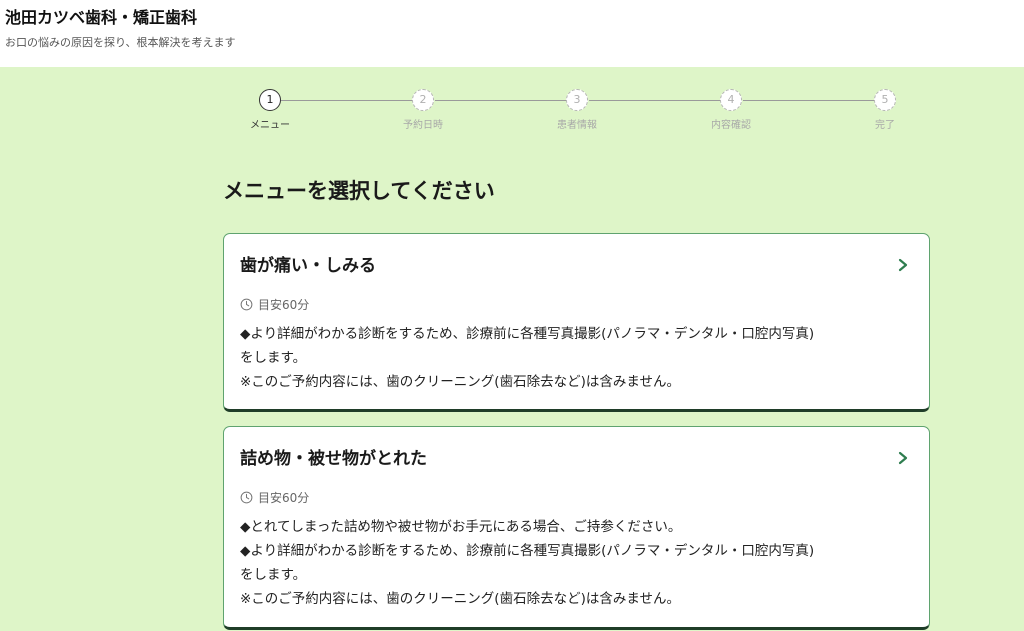  What do you see at coordinates (423, 100) in the screenshot?
I see `step-number: 2` at bounding box center [423, 100].